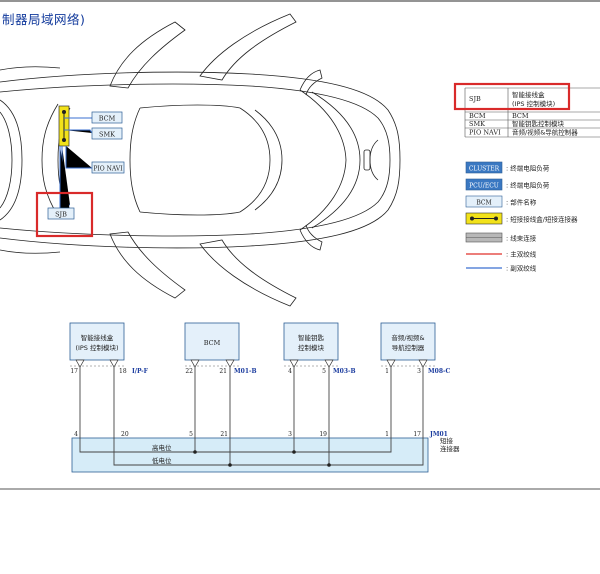 The width and height of the screenshot is (600, 574). Describe the element at coordinates (408, 347) in the screenshot. I see `module-pio-line2: 导航控制器` at that location.